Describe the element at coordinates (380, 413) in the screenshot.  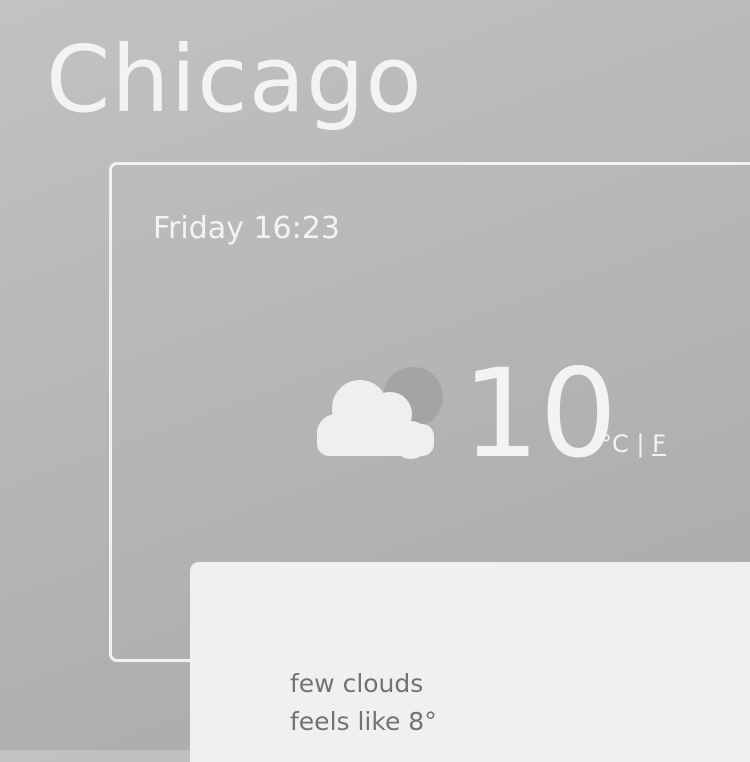
I see `few-clouds-icon` at that location.